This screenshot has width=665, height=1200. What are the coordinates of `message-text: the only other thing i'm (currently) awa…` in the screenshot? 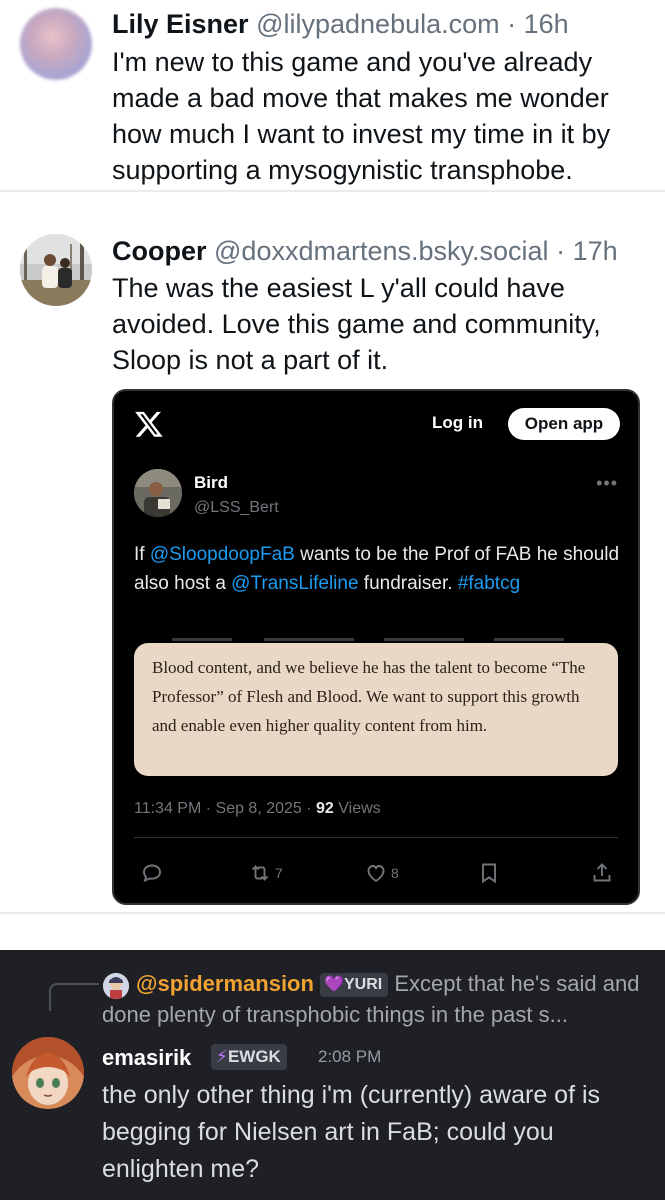 It's located at (351, 1132).